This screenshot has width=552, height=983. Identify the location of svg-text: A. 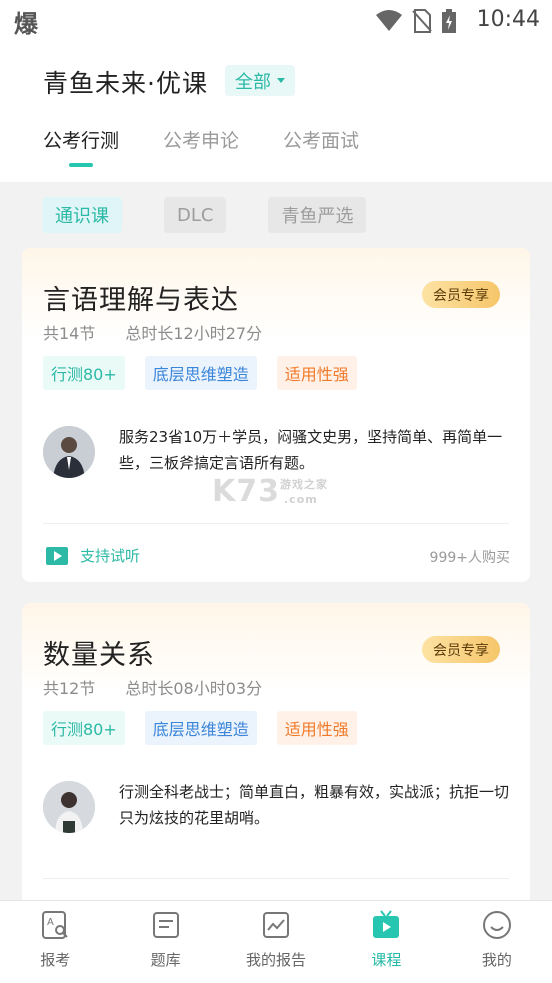
(50, 922).